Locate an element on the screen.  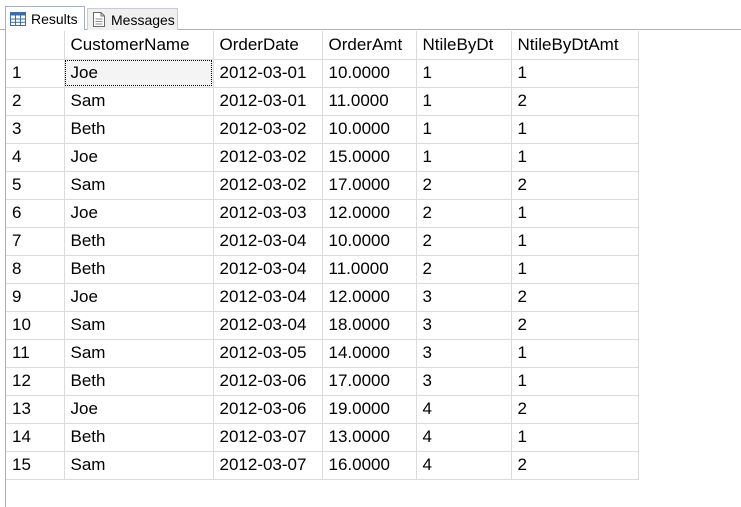
table-row: 15 Sam 2012-03-07 16.0000 4 2 is located at coordinates (322, 465).